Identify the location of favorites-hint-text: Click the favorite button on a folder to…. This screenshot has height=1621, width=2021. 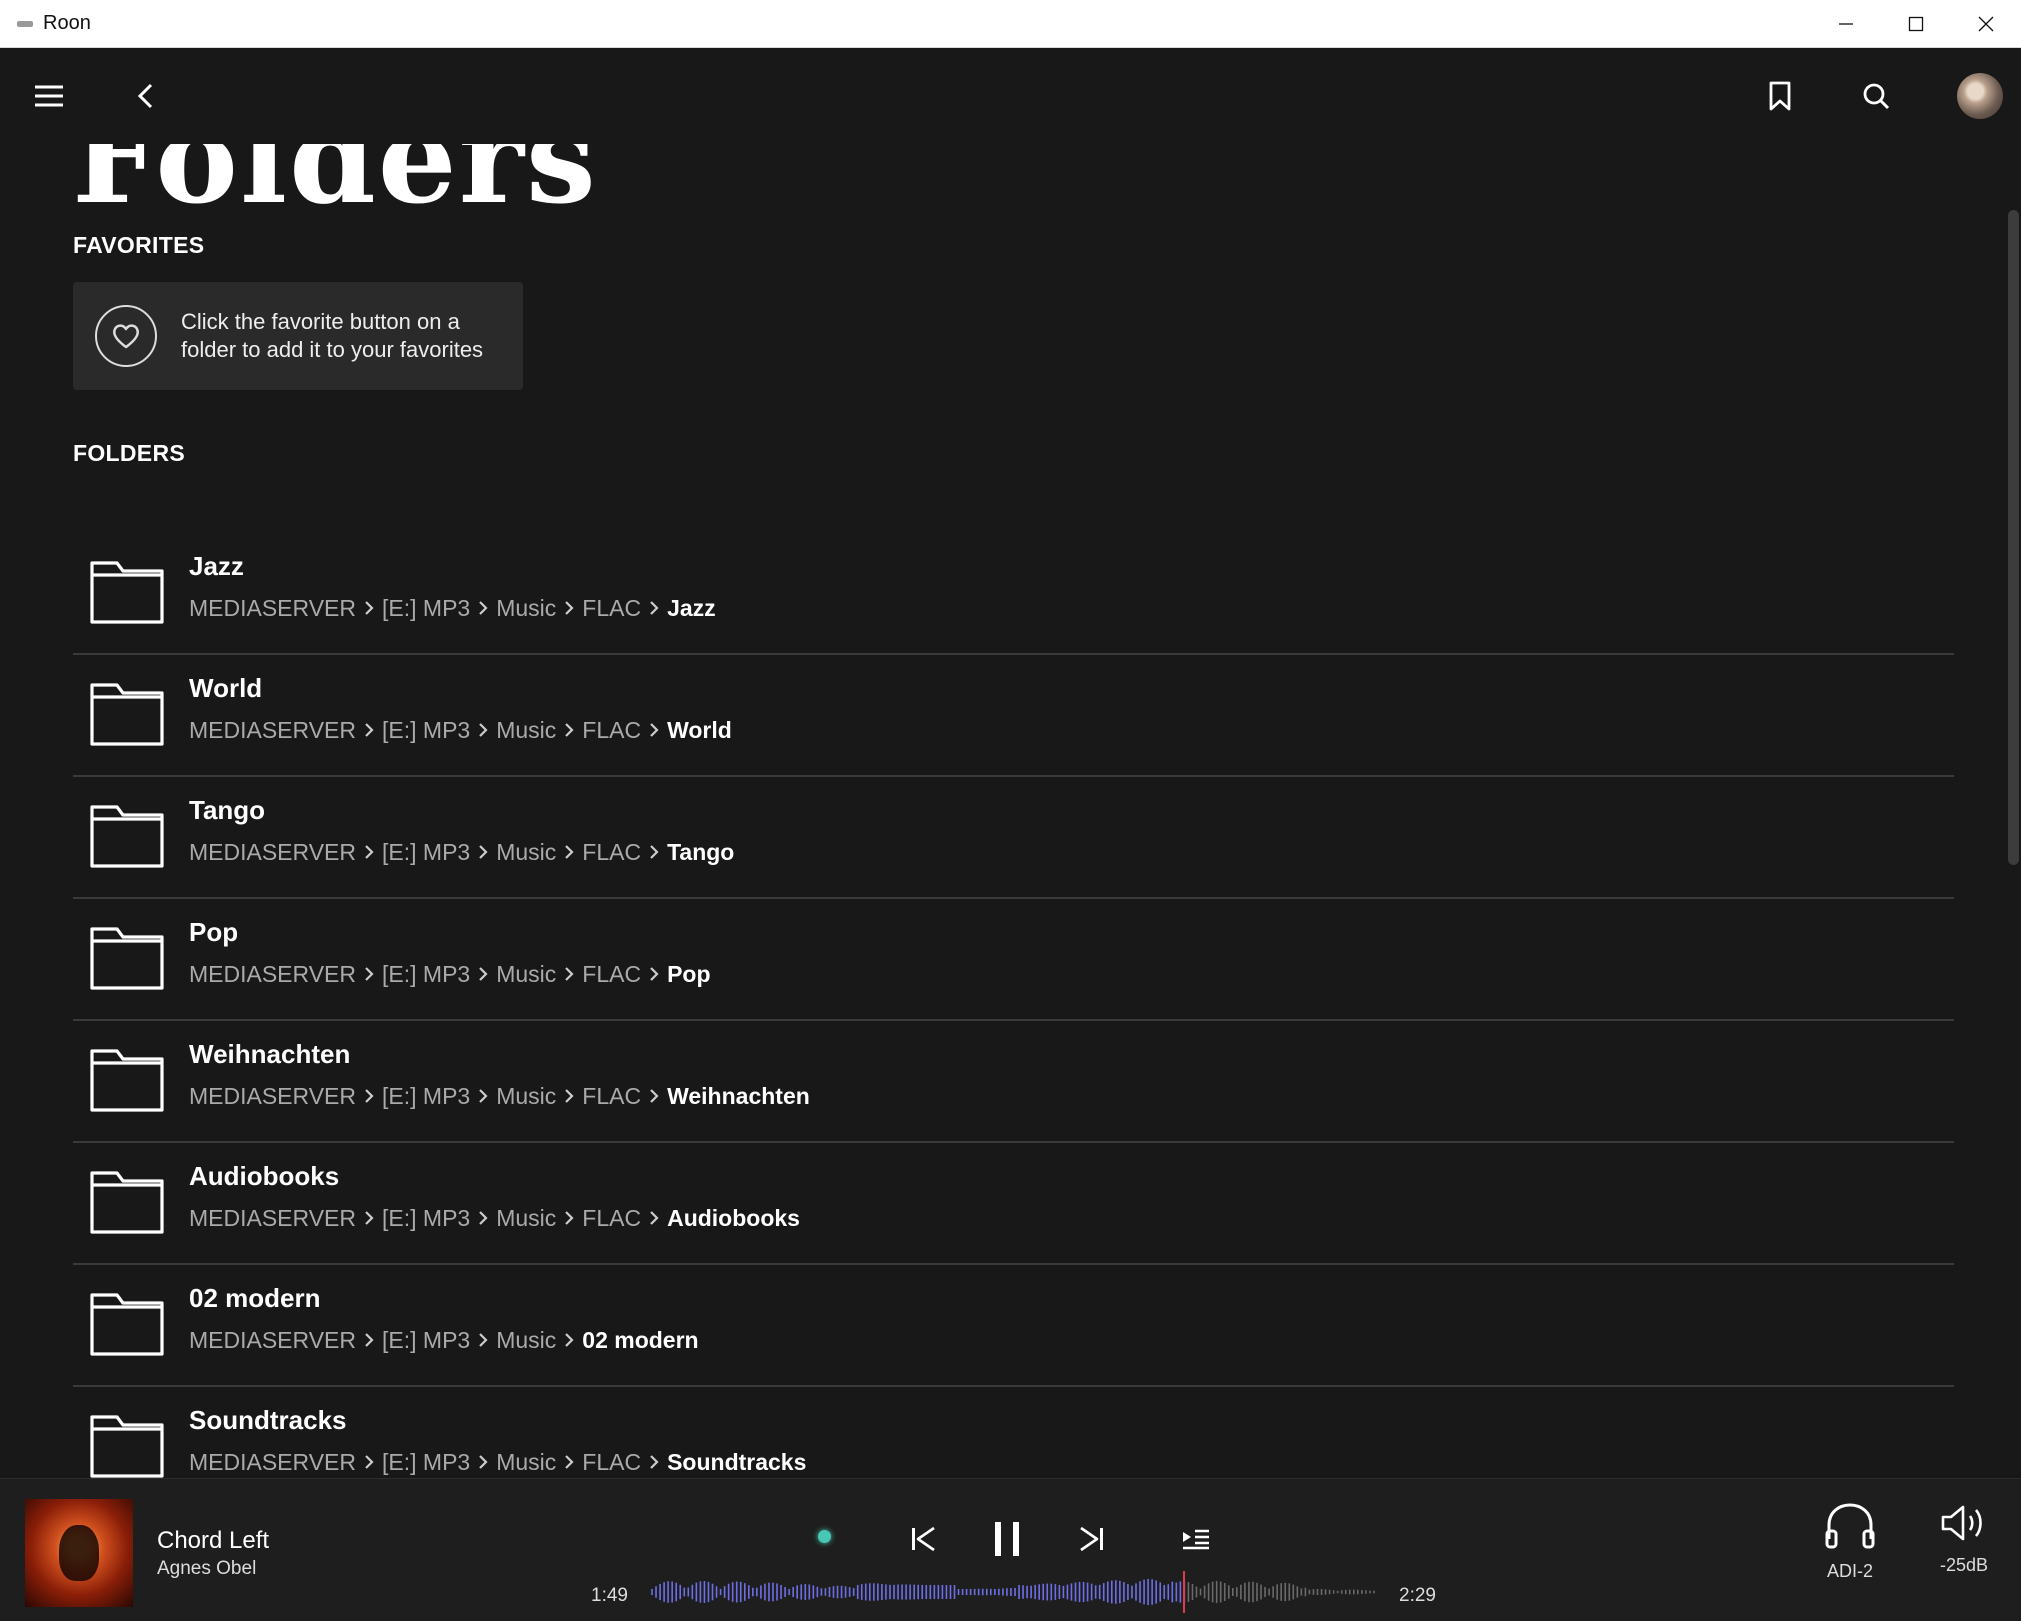
(332, 335).